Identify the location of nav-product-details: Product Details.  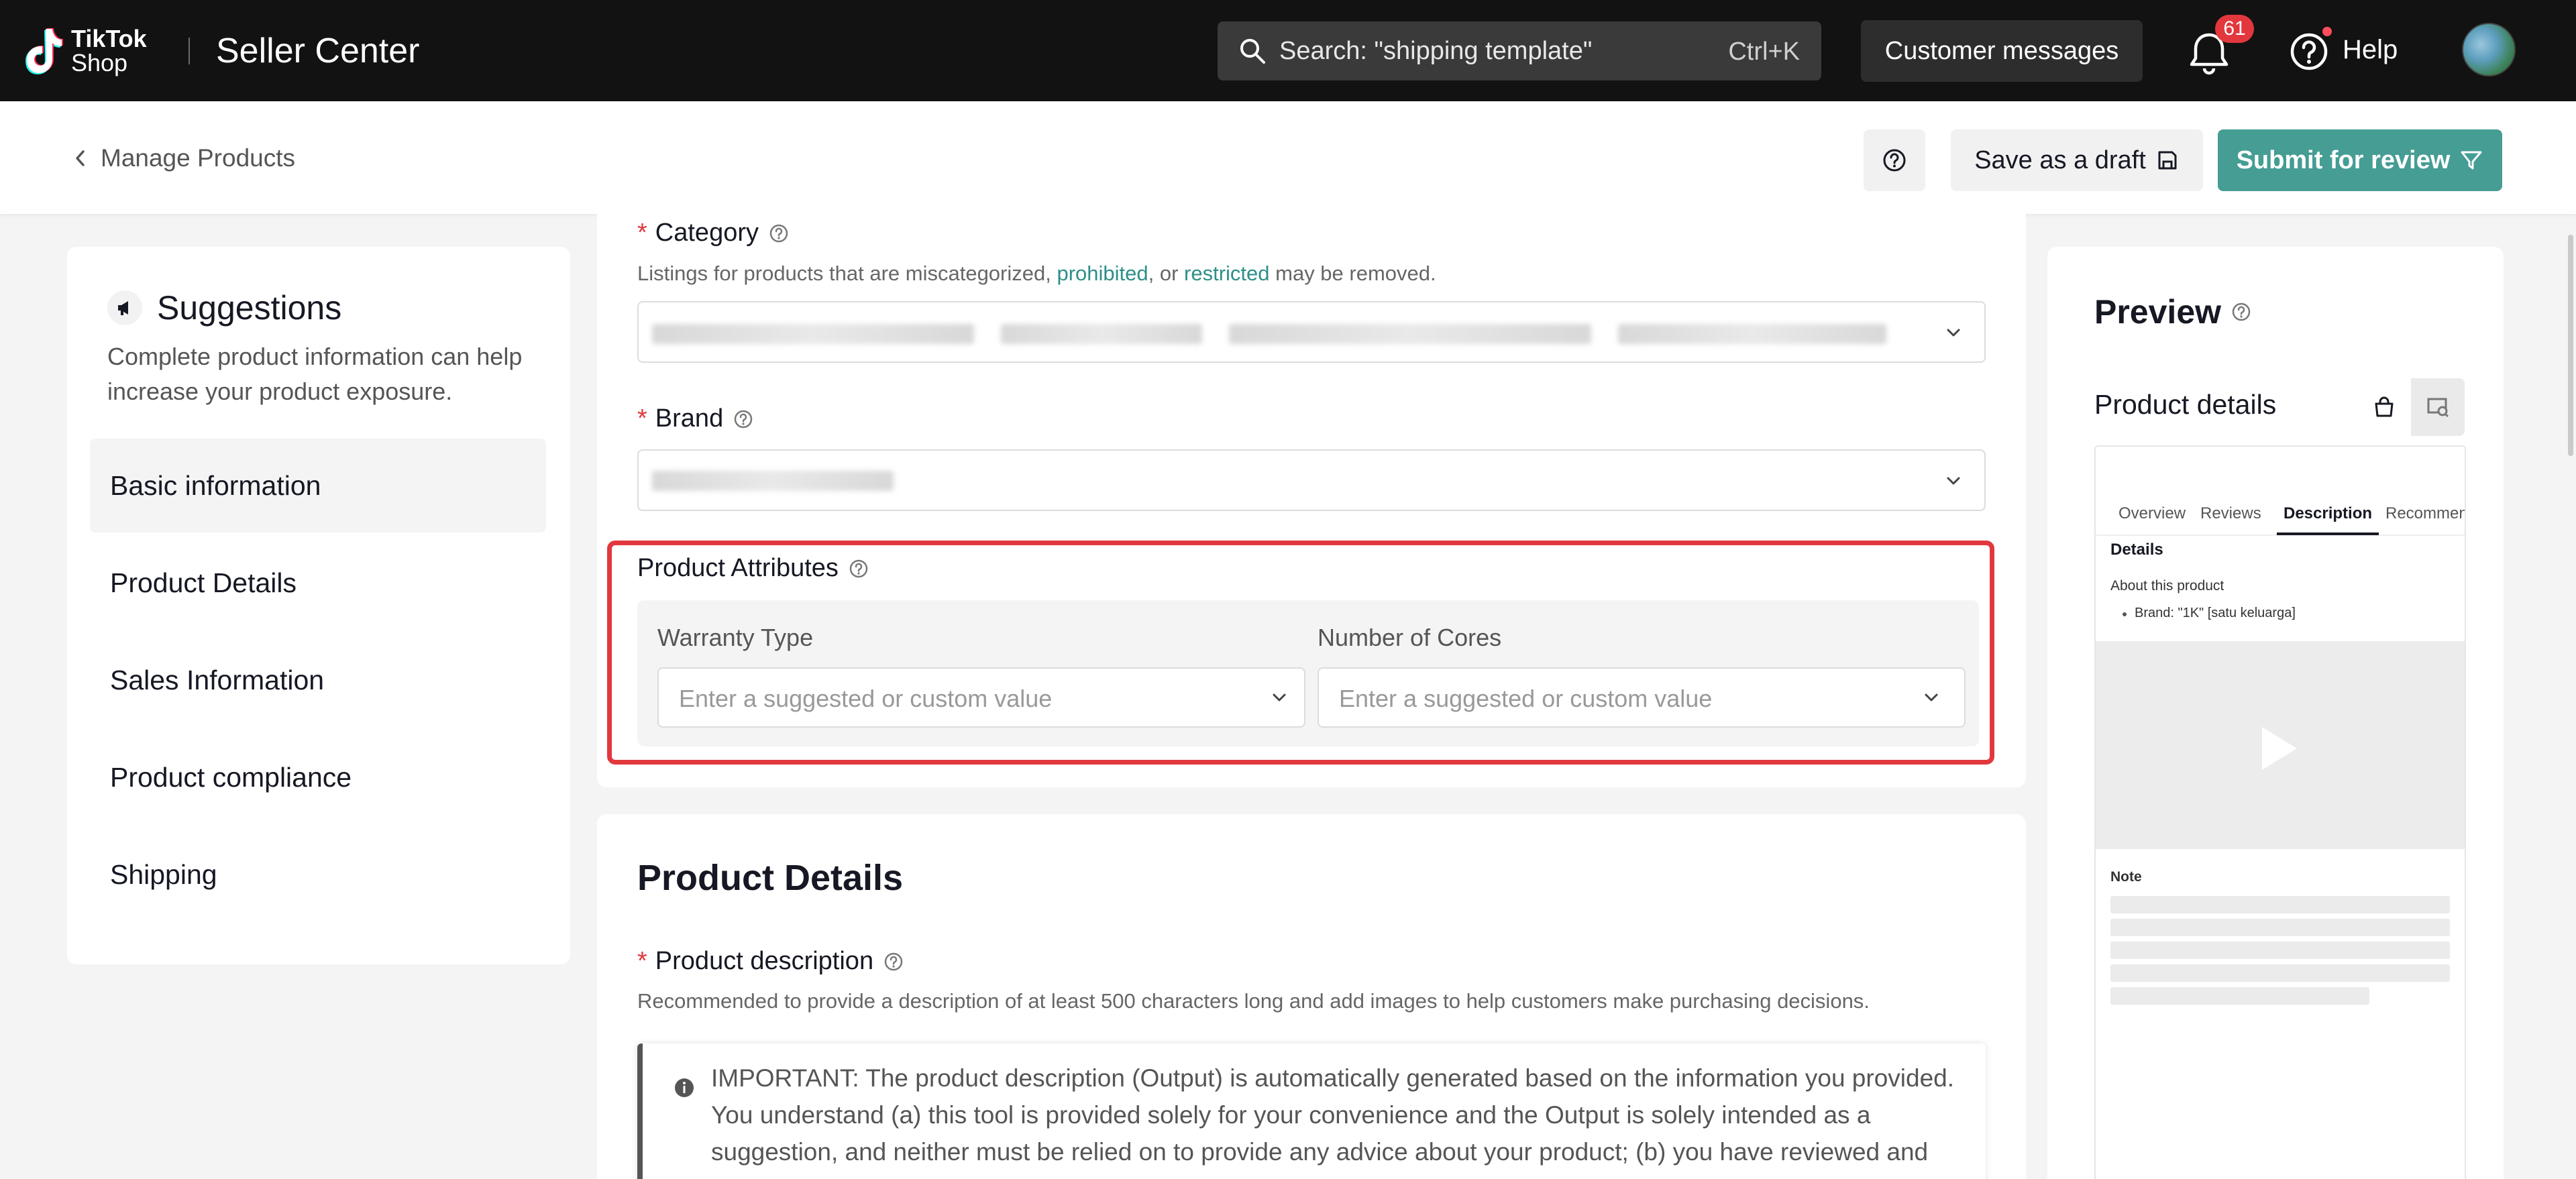
(318, 583).